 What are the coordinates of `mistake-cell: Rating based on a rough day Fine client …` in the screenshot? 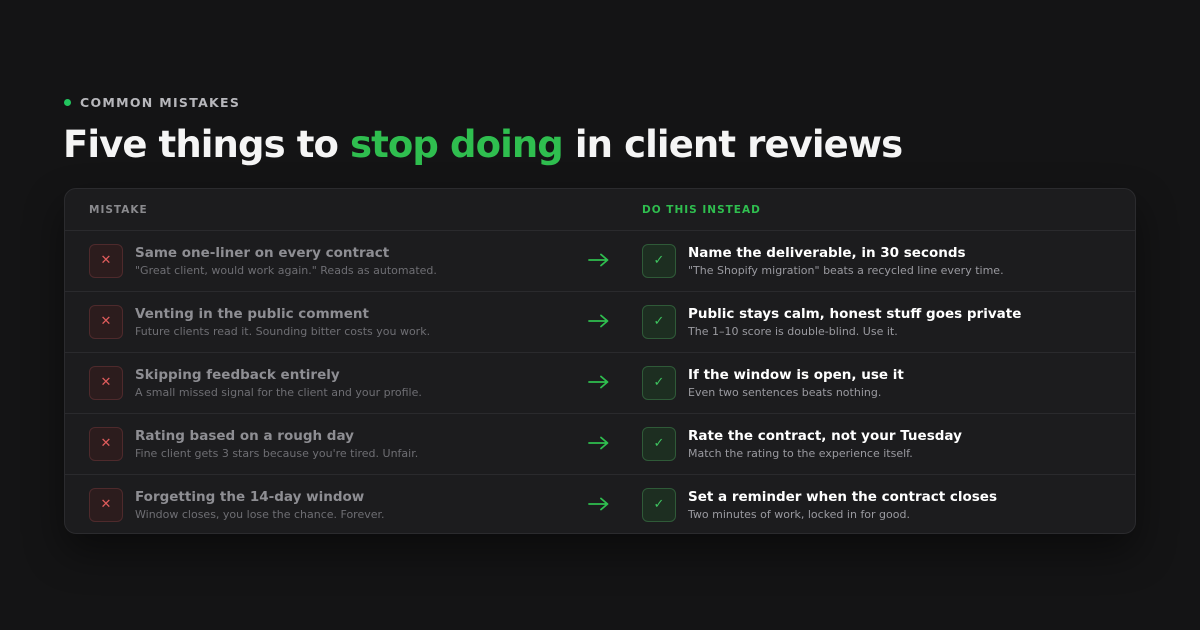 It's located at (276, 444).